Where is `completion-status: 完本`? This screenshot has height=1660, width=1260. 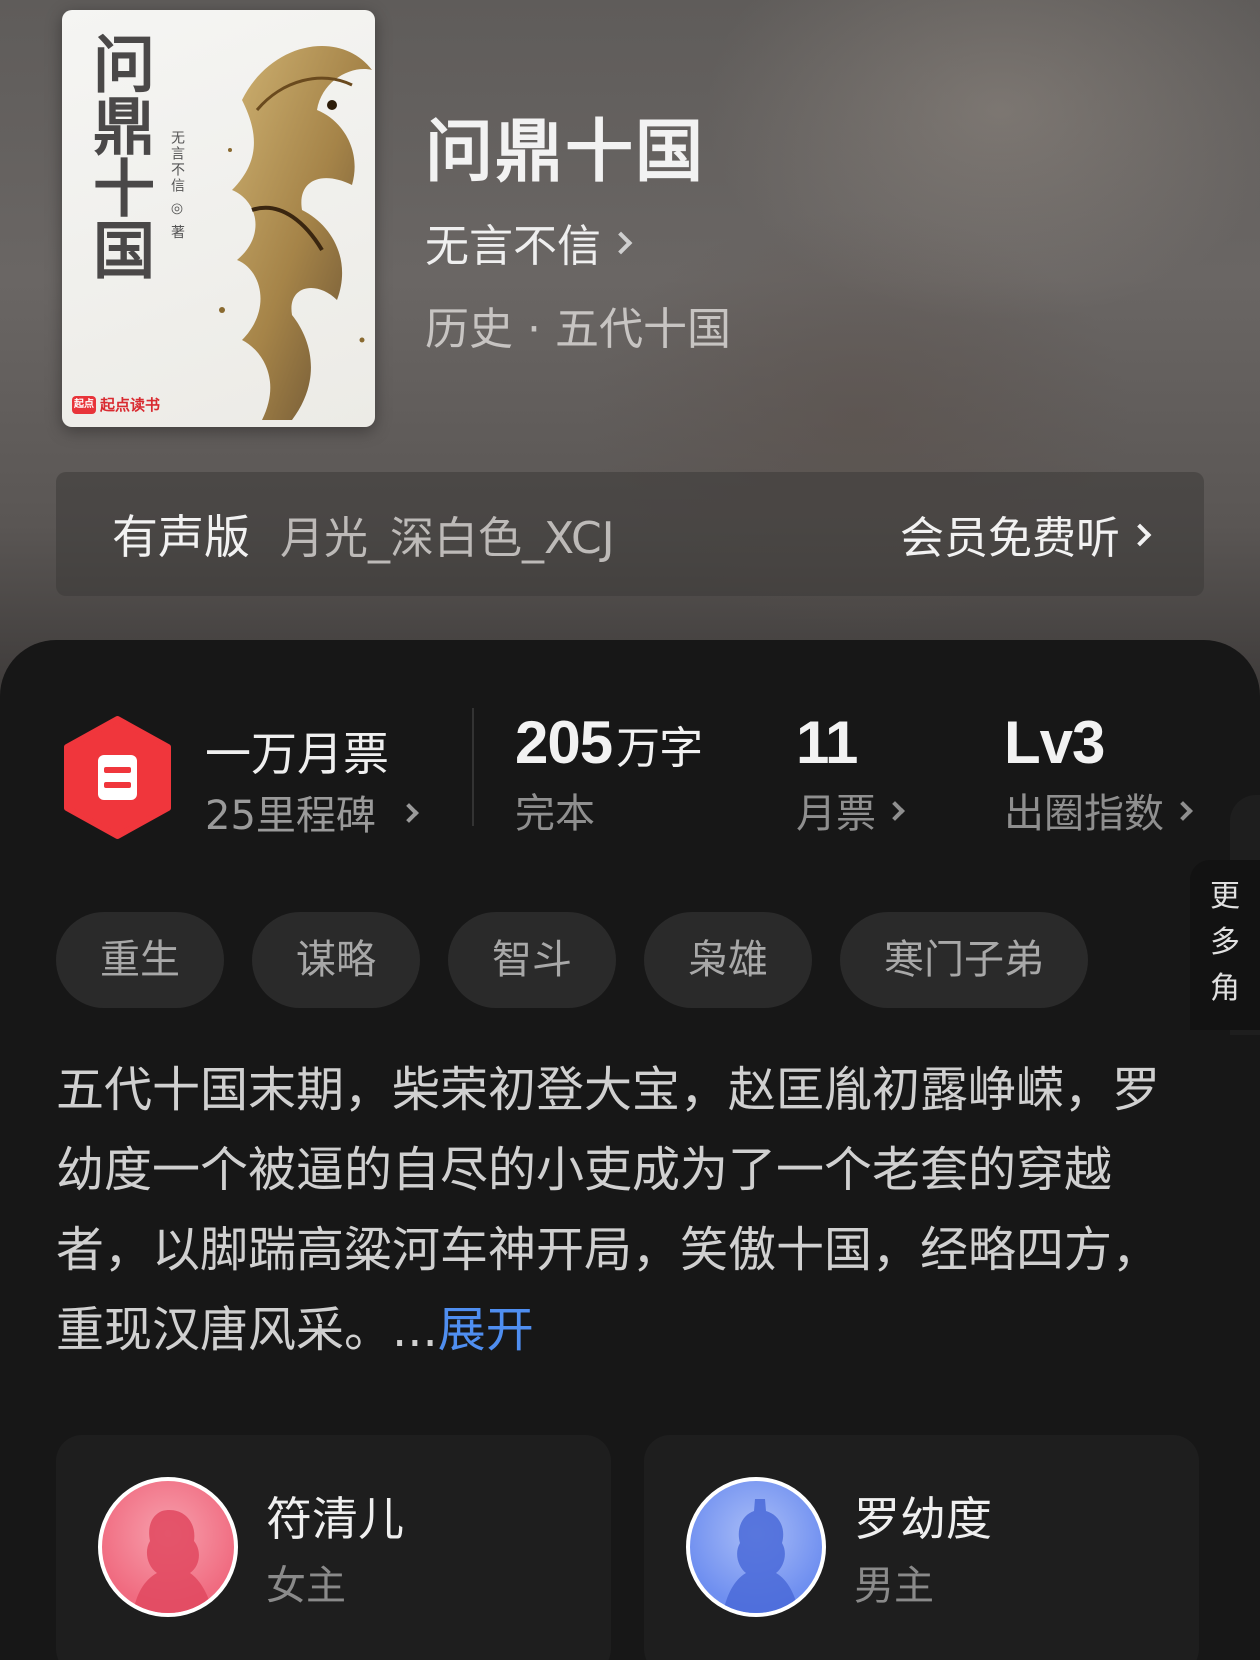
completion-status: 完本 is located at coordinates (555, 814).